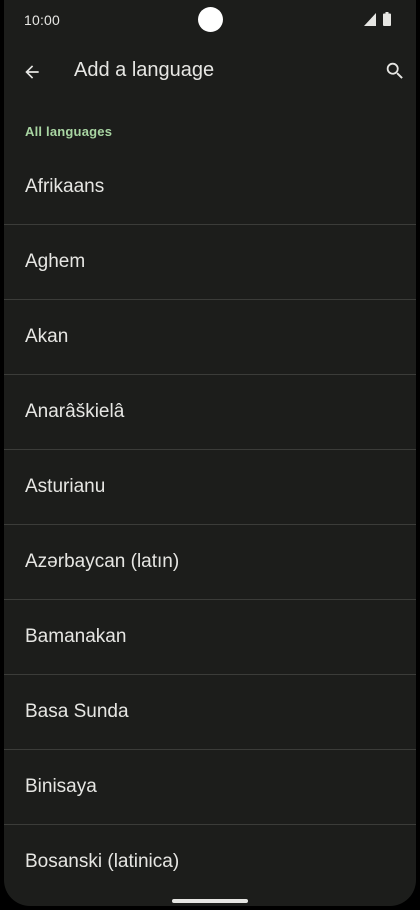 The height and width of the screenshot is (910, 420). Describe the element at coordinates (65, 486) in the screenshot. I see `language-label: Asturianu` at that location.